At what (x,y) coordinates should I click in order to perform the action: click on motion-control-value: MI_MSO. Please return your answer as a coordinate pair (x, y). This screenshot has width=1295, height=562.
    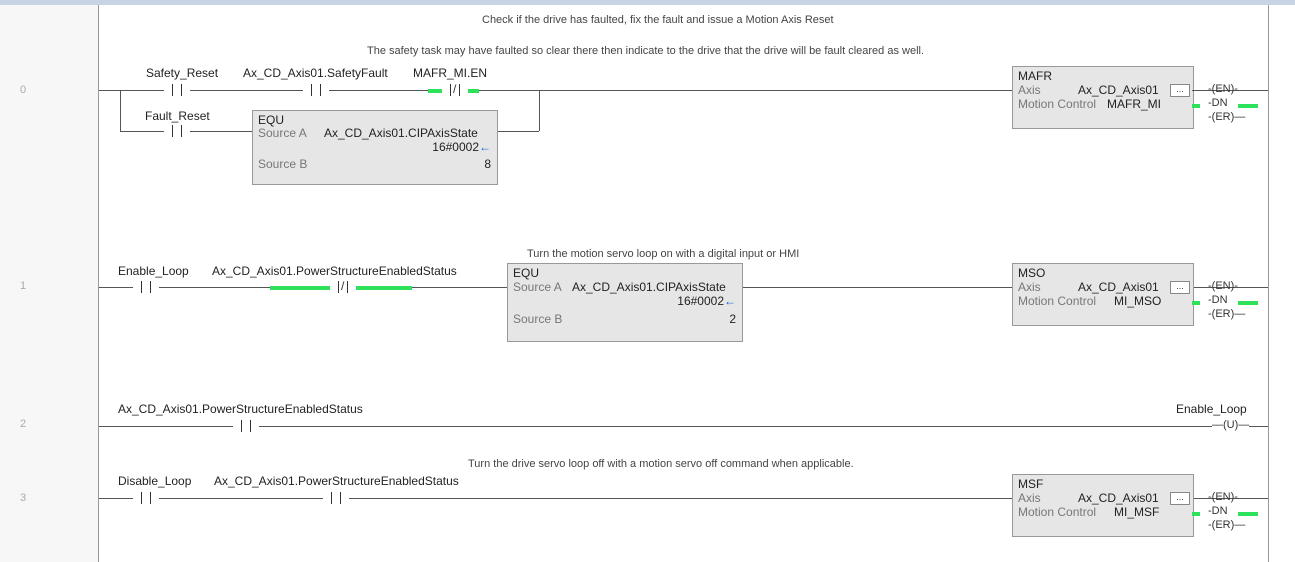
    Looking at the image, I should click on (1137, 301).